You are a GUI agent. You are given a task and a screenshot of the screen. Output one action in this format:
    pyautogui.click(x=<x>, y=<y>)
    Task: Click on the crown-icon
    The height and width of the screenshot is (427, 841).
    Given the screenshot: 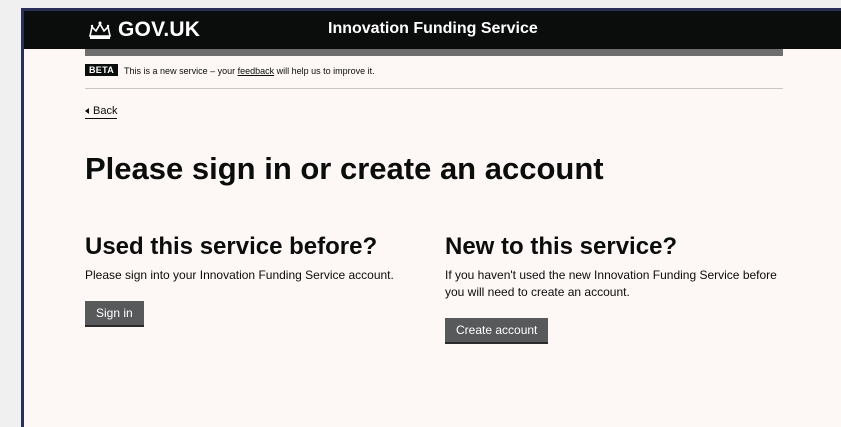 What is the action you would take?
    pyautogui.click(x=100, y=30)
    